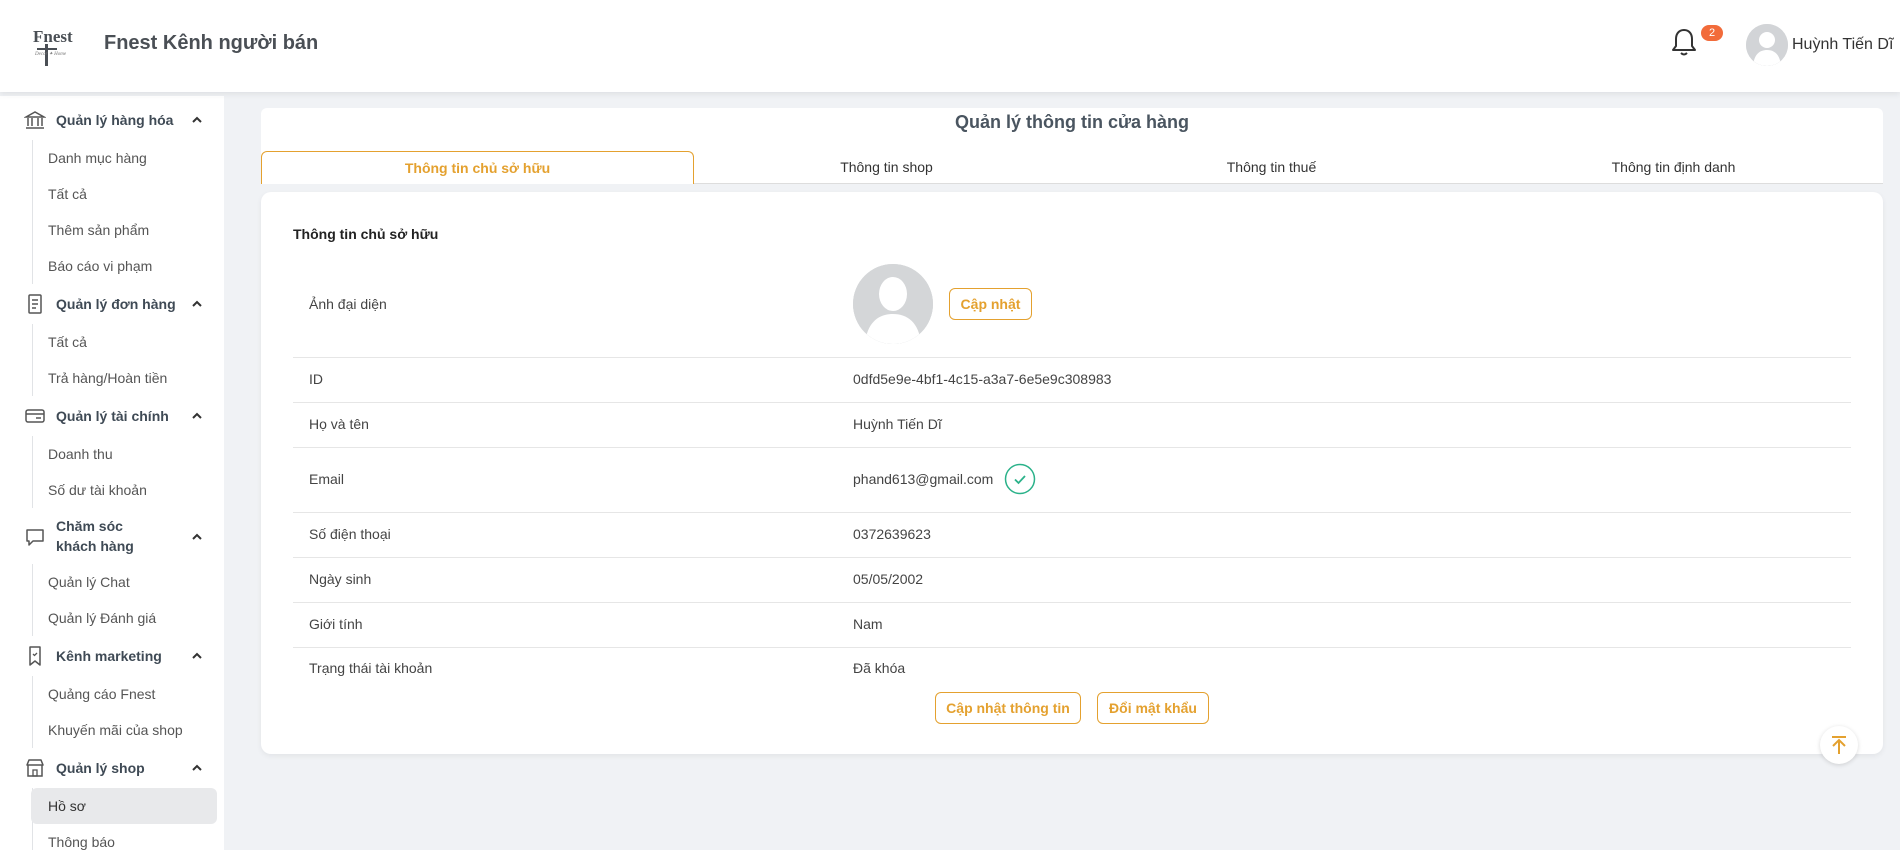 The image size is (1900, 850). I want to click on tab-identity-info: Thông tin định danh, so click(1673, 167).